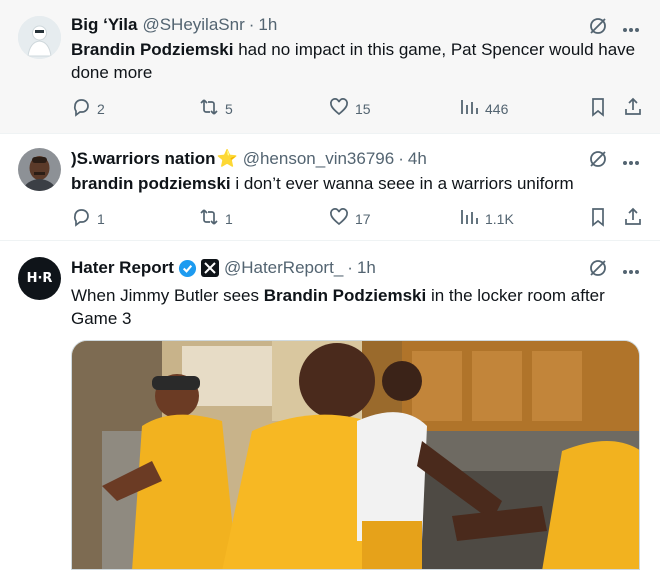  I want to click on reply-button: 2, so click(88, 108).